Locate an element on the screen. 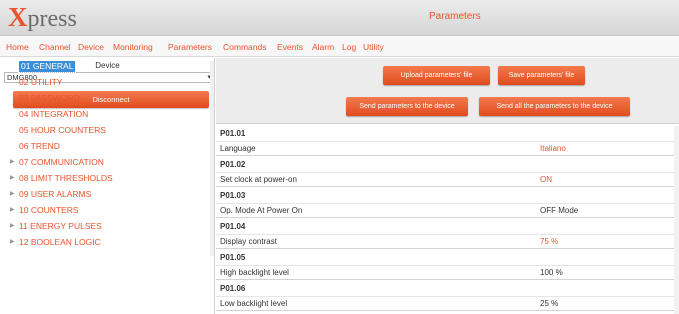 This screenshot has width=679, height=314. table-row: P01.05 High backlight level 100 % is located at coordinates (447, 265).